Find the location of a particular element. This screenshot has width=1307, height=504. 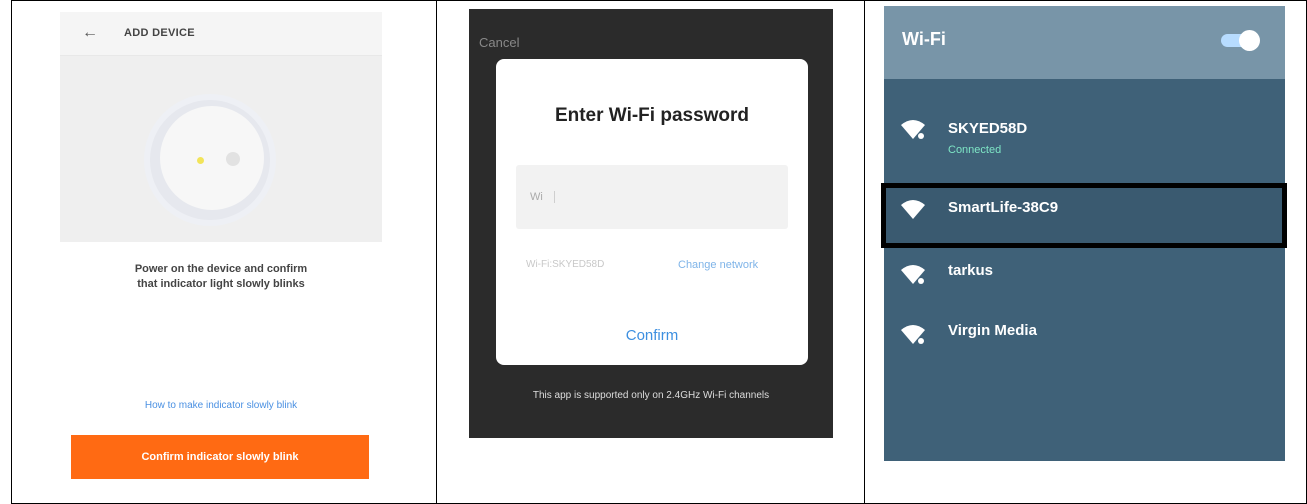

app-header: ← ADD DEVICE is located at coordinates (221, 34).